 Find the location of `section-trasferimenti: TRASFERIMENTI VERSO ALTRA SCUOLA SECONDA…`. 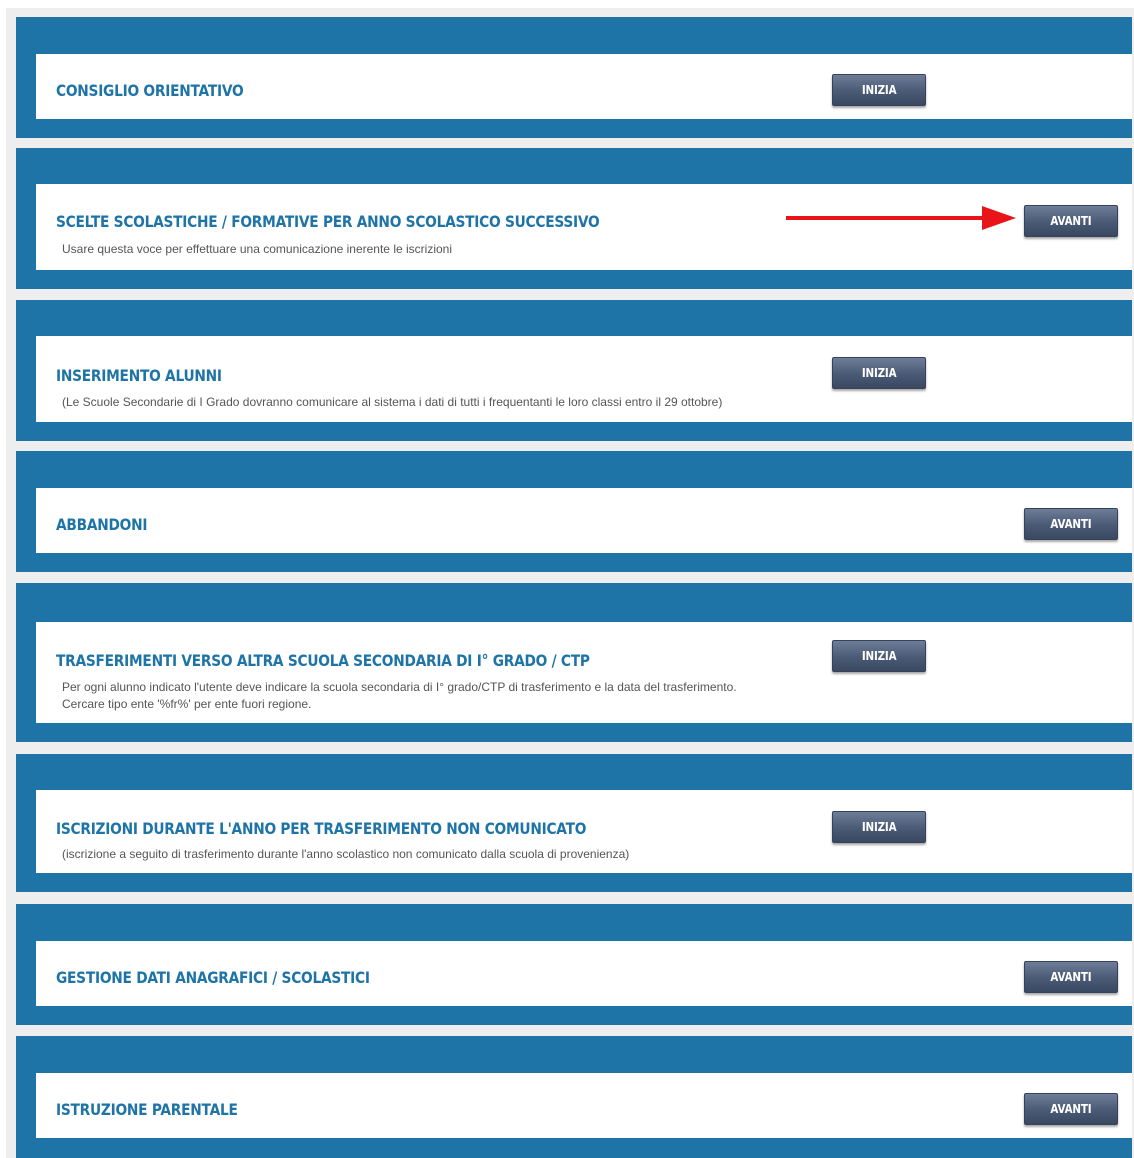

section-trasferimenti: TRASFERIMENTI VERSO ALTRA SCUOLA SECONDA… is located at coordinates (574, 662).